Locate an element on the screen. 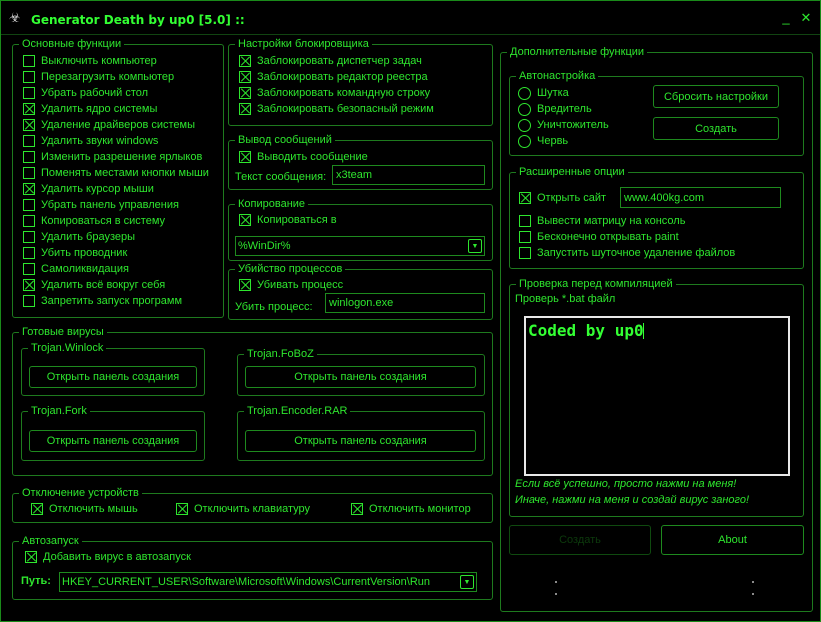 This screenshot has width=821, height=622. open-site-label: Открыть сайт is located at coordinates (572, 198).